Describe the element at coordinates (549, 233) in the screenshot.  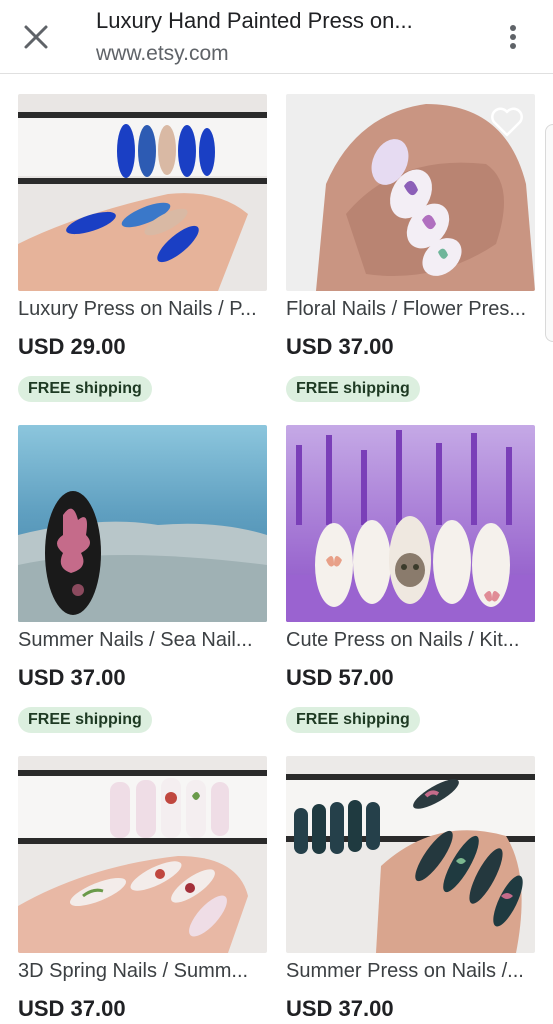
I see `scroll-indicator` at that location.